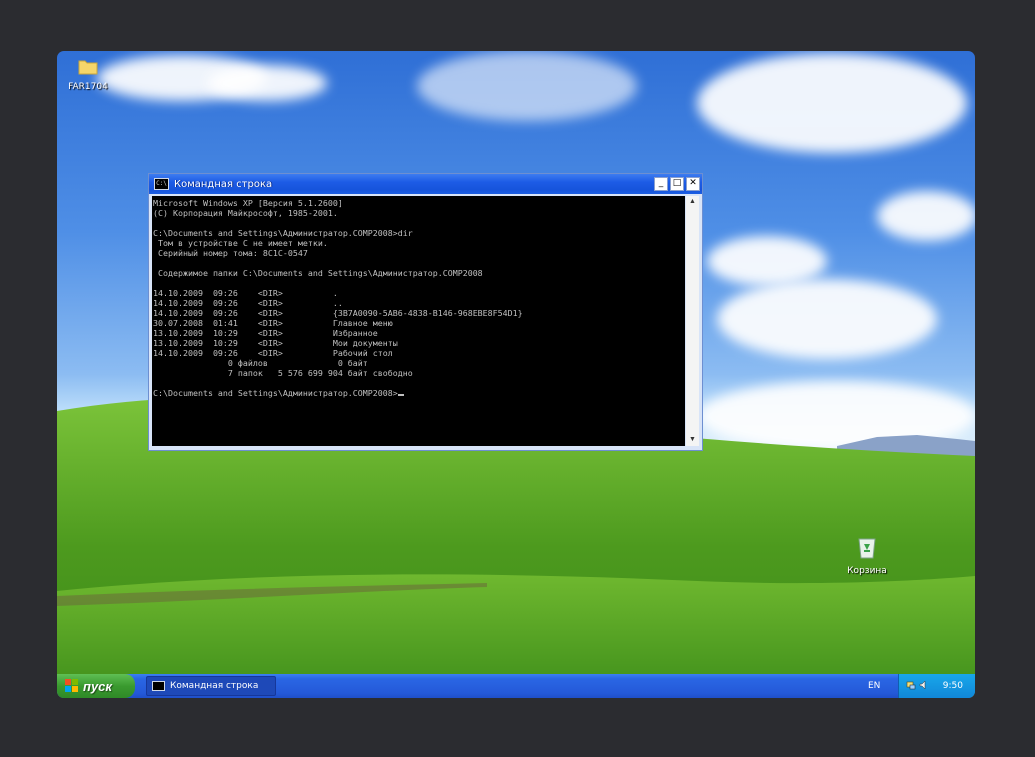 Image resolution: width=1035 pixels, height=757 pixels. What do you see at coordinates (692, 321) in the screenshot?
I see `vertical-scrollbar: ▲ ▼` at bounding box center [692, 321].